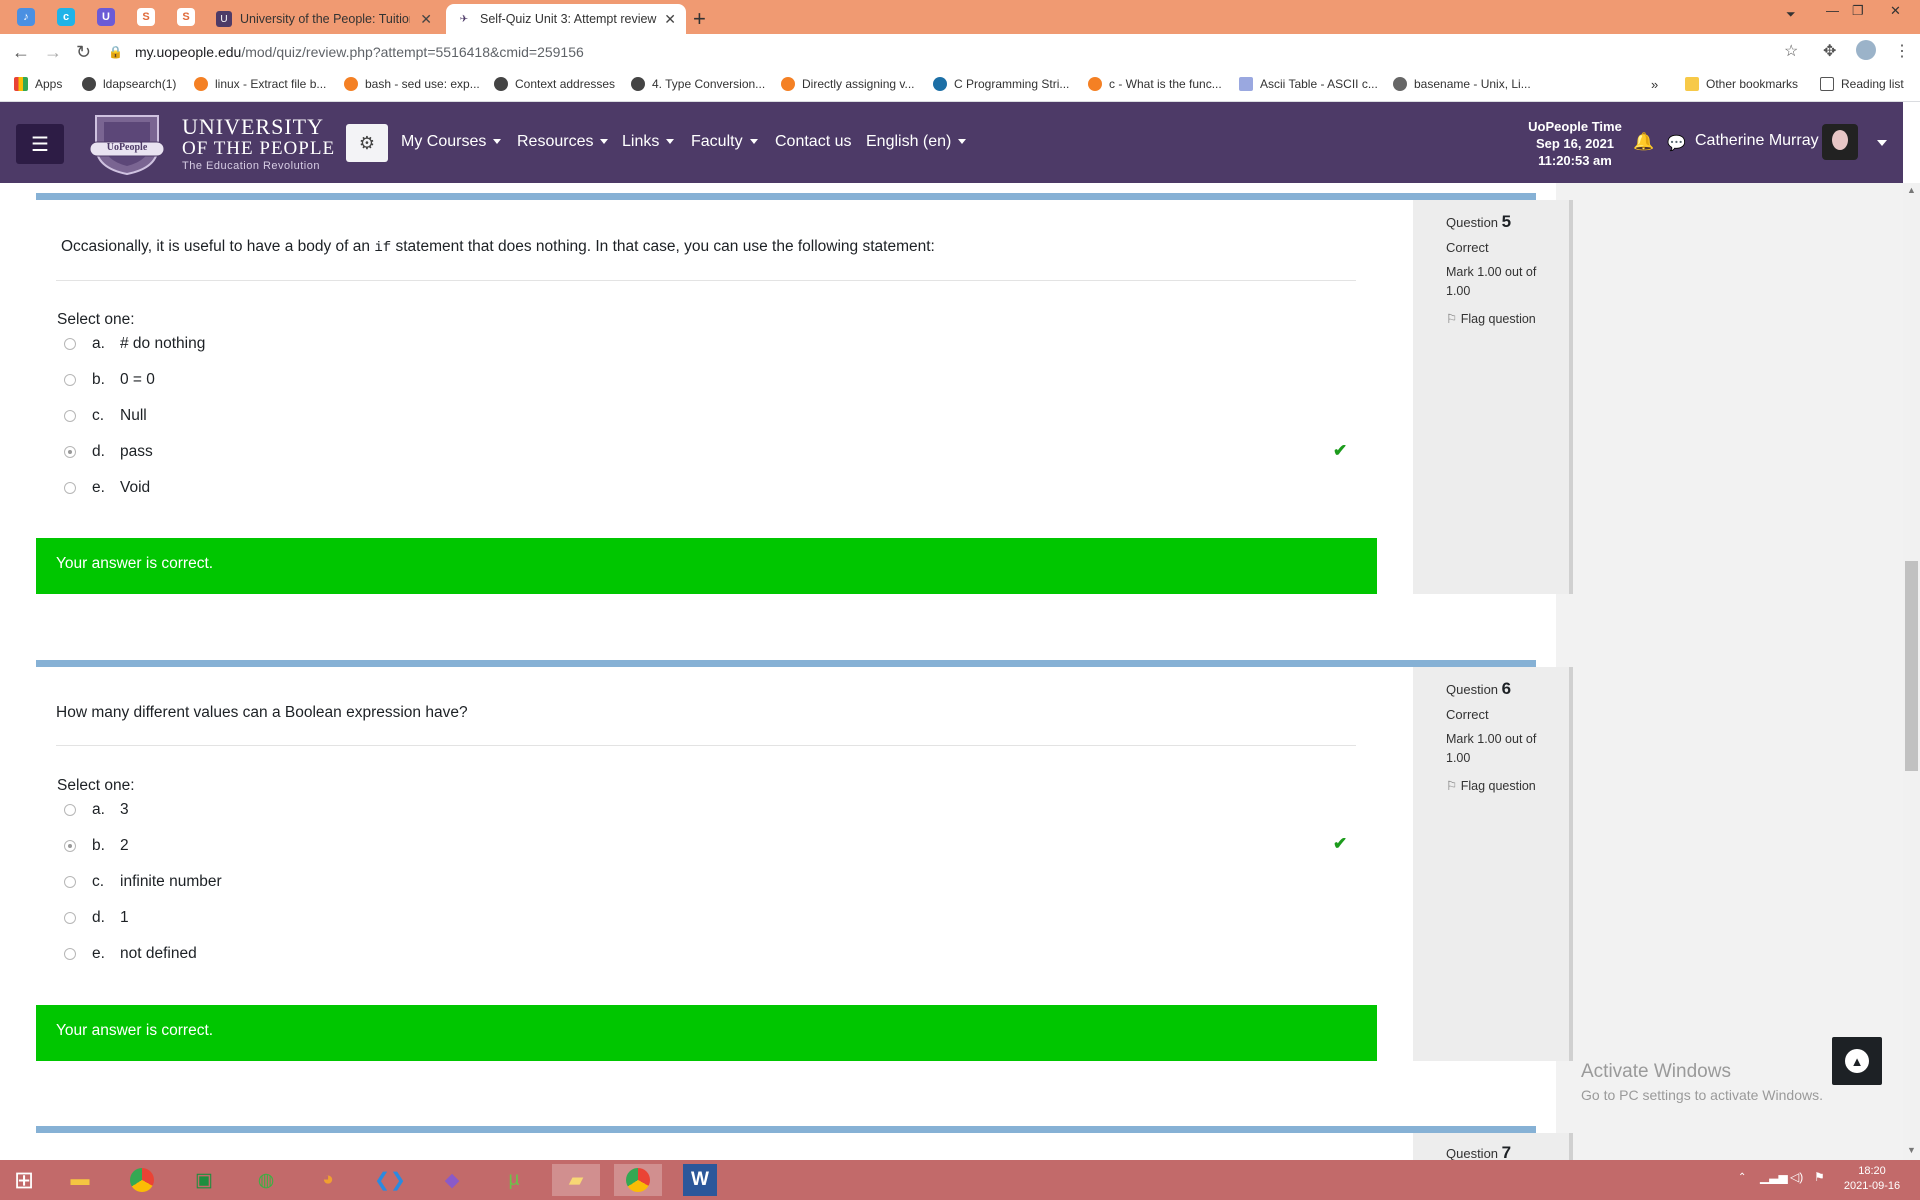  What do you see at coordinates (1676, 143) in the screenshot?
I see `messages-chat-icon: 💬` at bounding box center [1676, 143].